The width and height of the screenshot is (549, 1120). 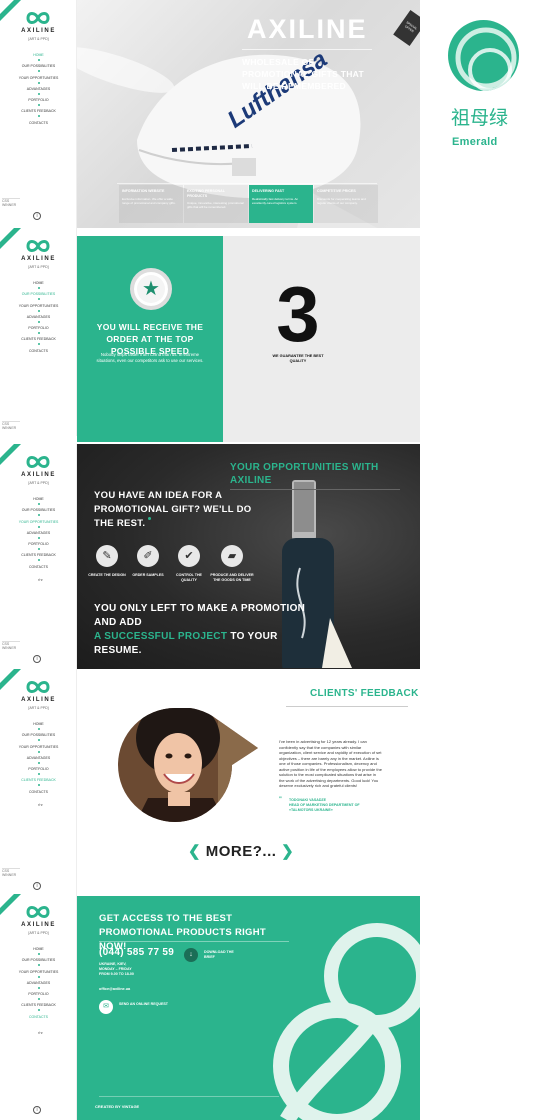 I want to click on hero-title: AXILINE, so click(x=307, y=29).